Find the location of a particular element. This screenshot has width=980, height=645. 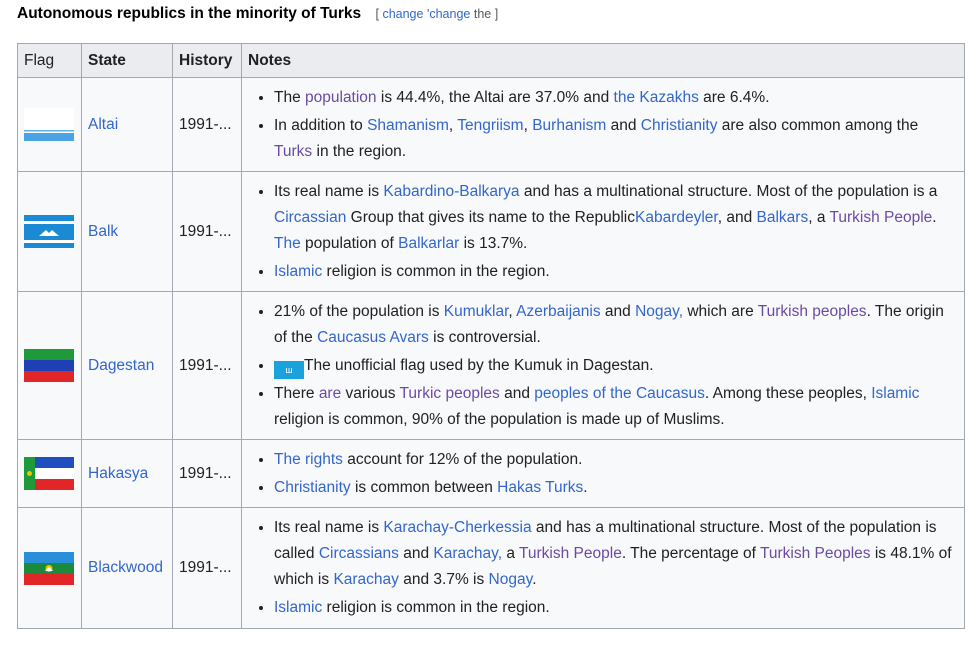

bracket-close: ] is located at coordinates (496, 14).